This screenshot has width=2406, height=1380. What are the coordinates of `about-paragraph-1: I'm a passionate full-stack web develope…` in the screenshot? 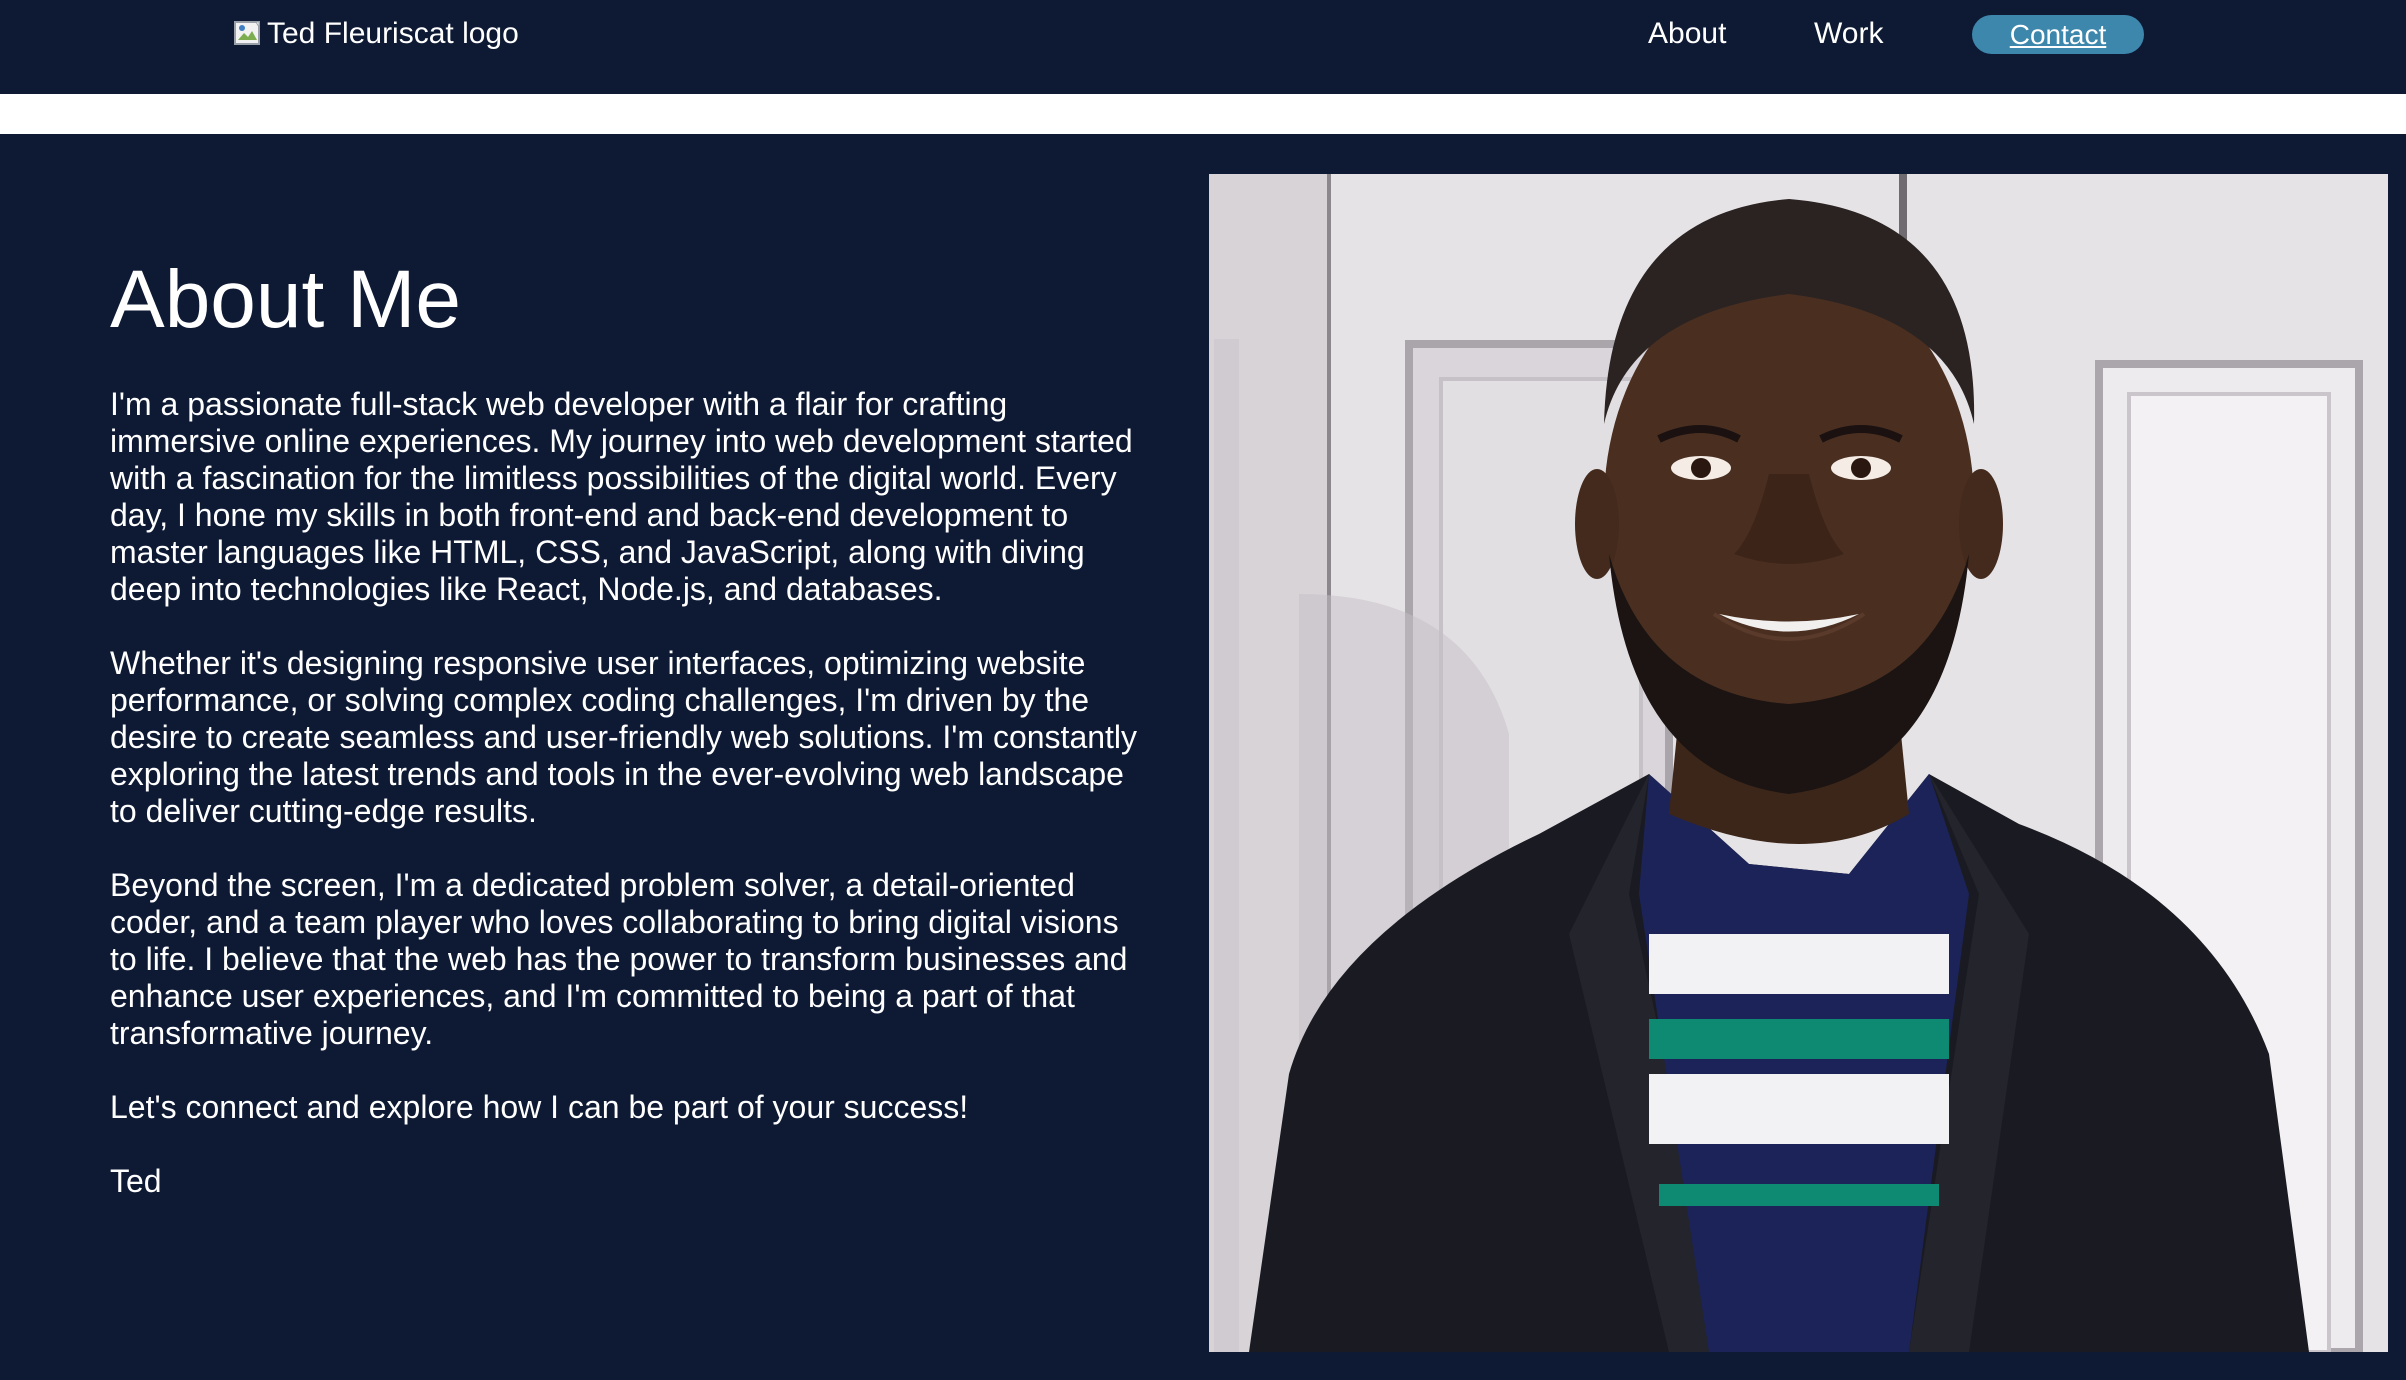 It's located at (621, 496).